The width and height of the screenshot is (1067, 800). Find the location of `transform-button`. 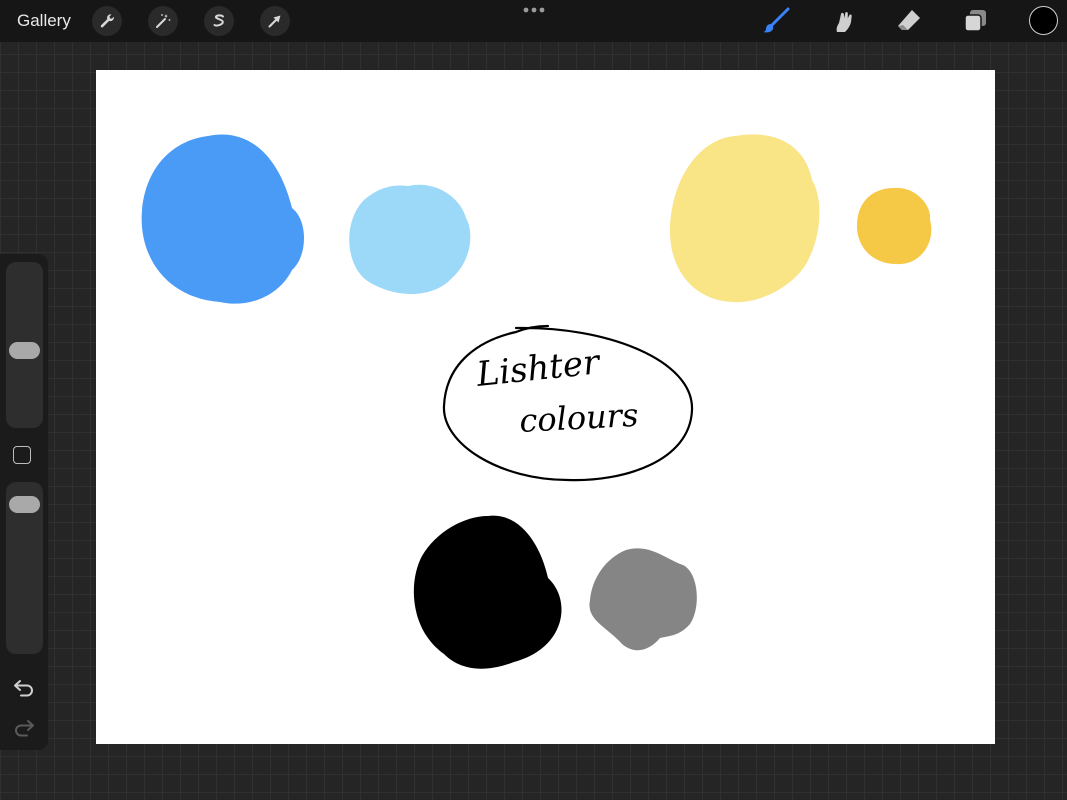

transform-button is located at coordinates (275, 21).